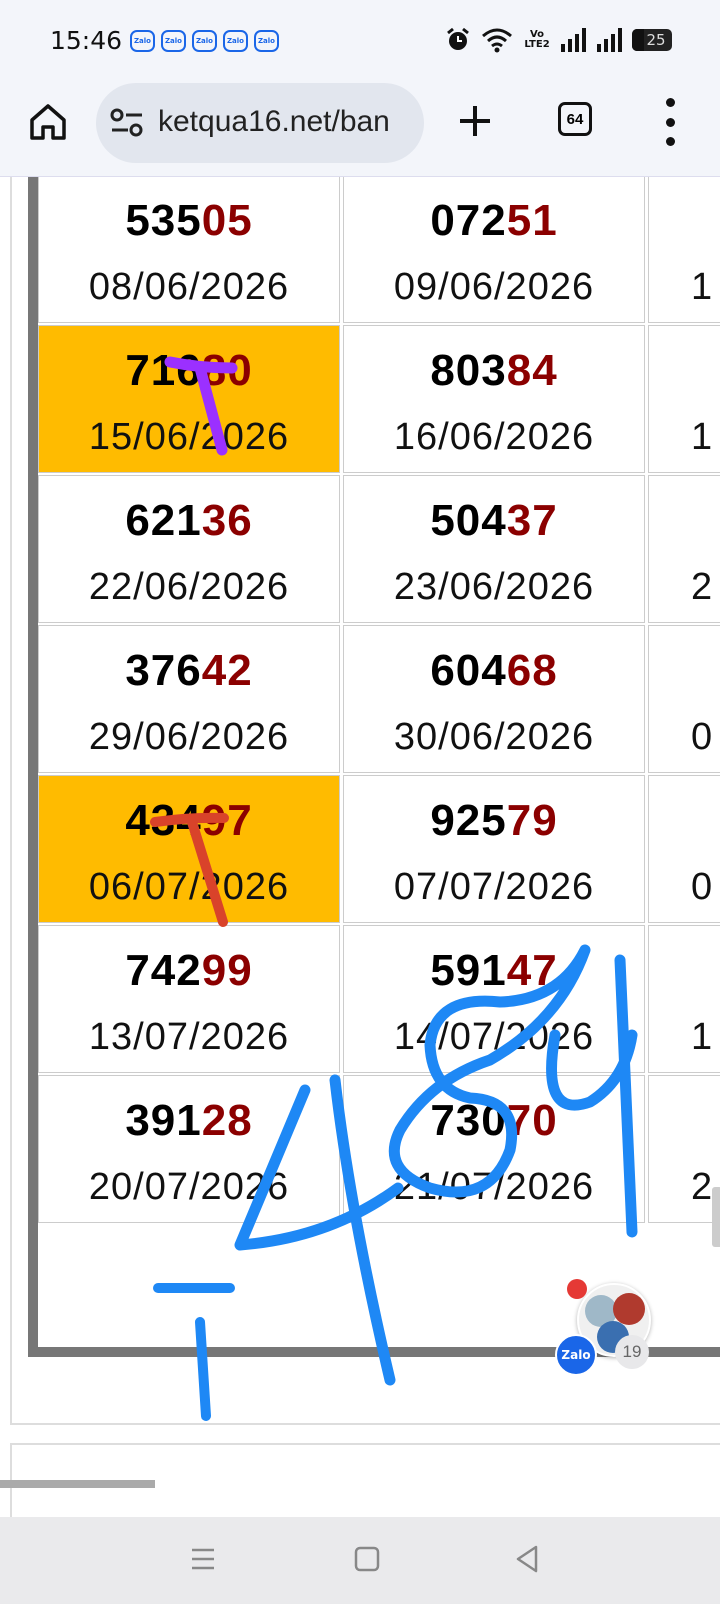 Image resolution: width=720 pixels, height=1604 pixels. Describe the element at coordinates (494, 737) in the screenshot. I see `result-date: 30/06/2026` at that location.